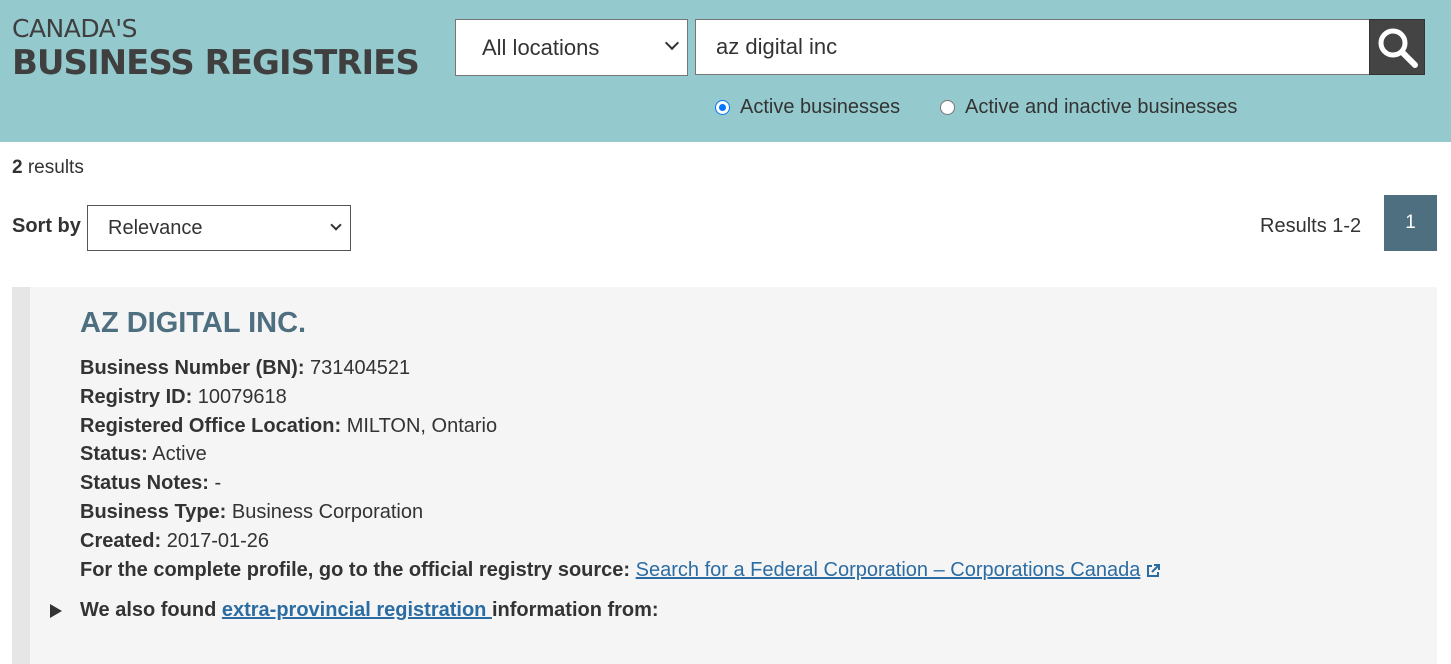 The image size is (1451, 664). I want to click on extra-provincial-link: extra-provincial registration, so click(357, 610).